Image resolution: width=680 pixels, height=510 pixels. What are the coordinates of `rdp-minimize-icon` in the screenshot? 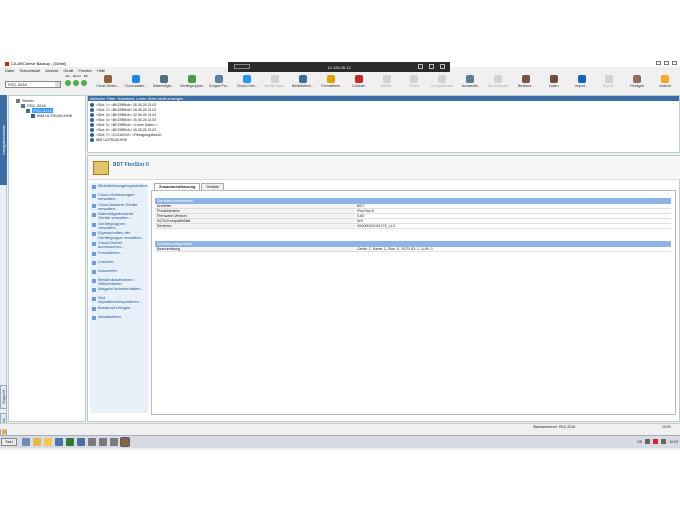 It's located at (420, 66).